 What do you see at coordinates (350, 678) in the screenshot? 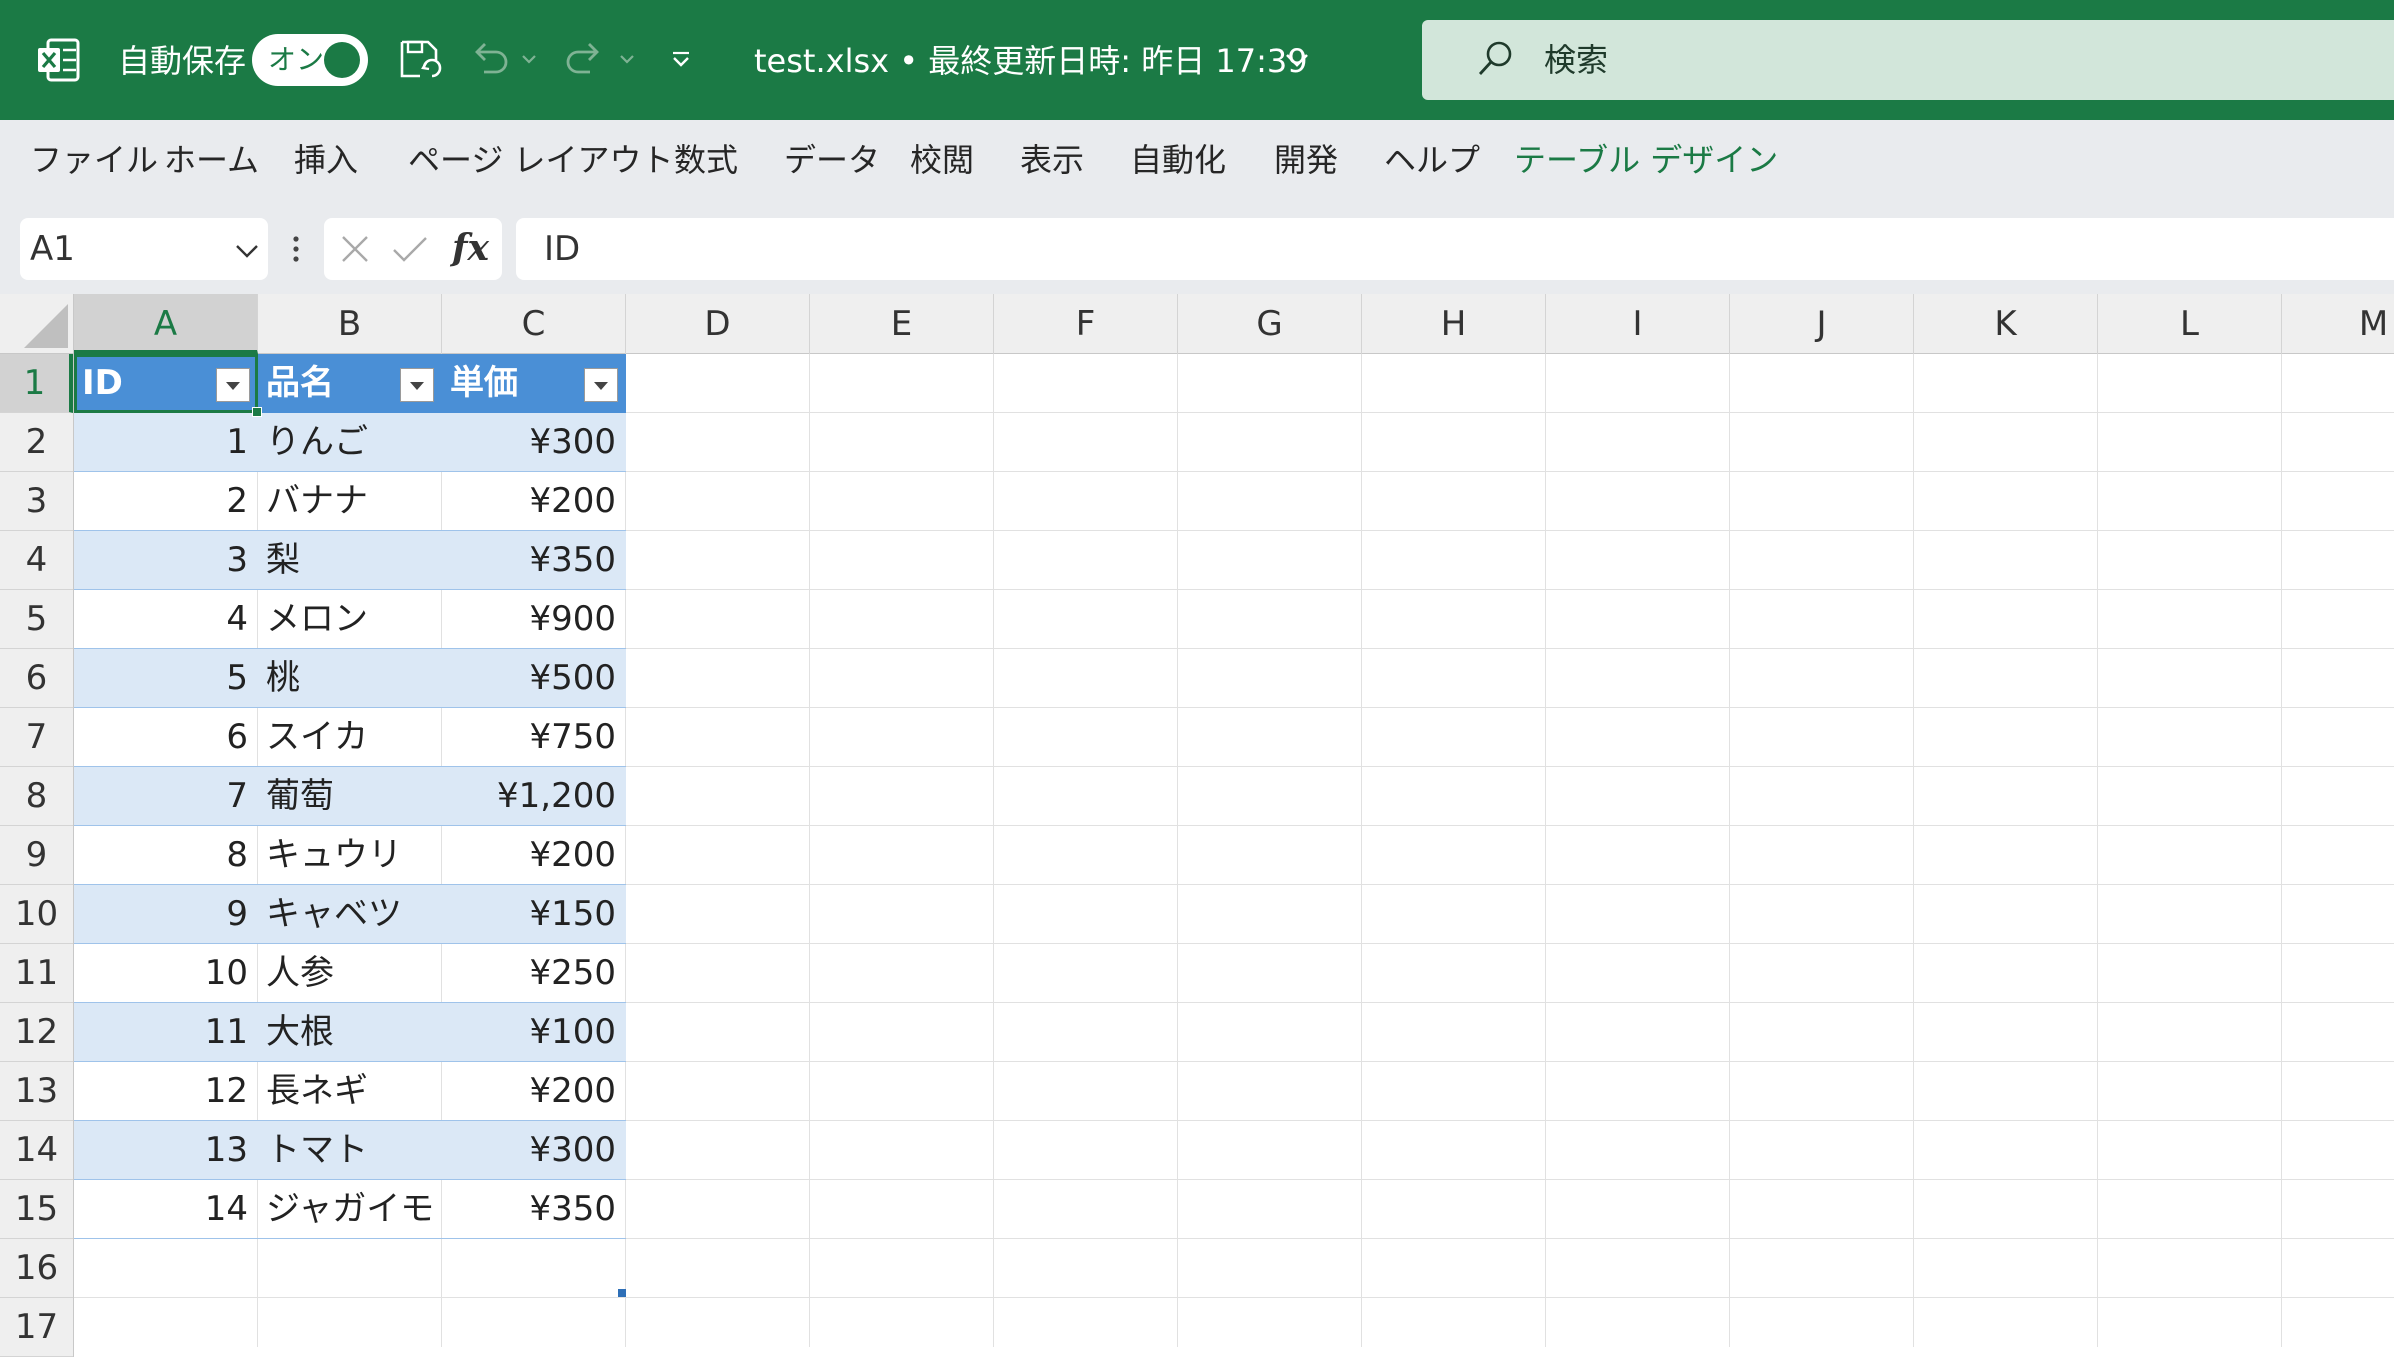
I see `table-cell: 桃` at bounding box center [350, 678].